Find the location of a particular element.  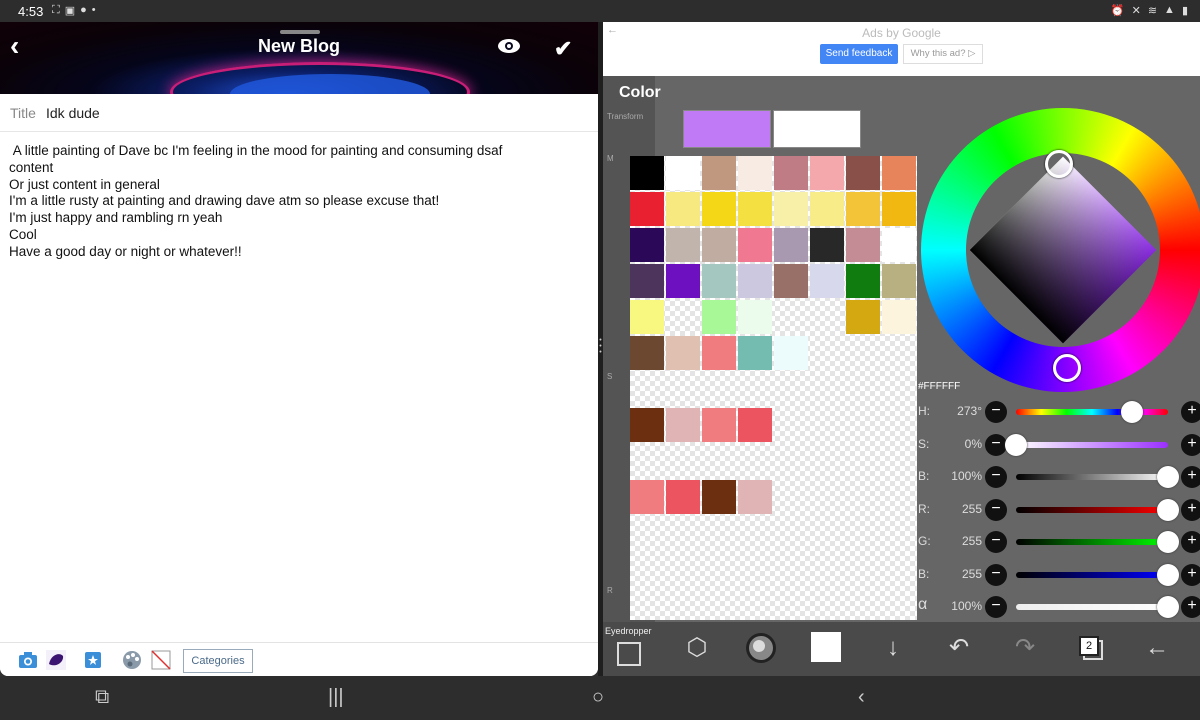

categories-button: Categories is located at coordinates (218, 661).